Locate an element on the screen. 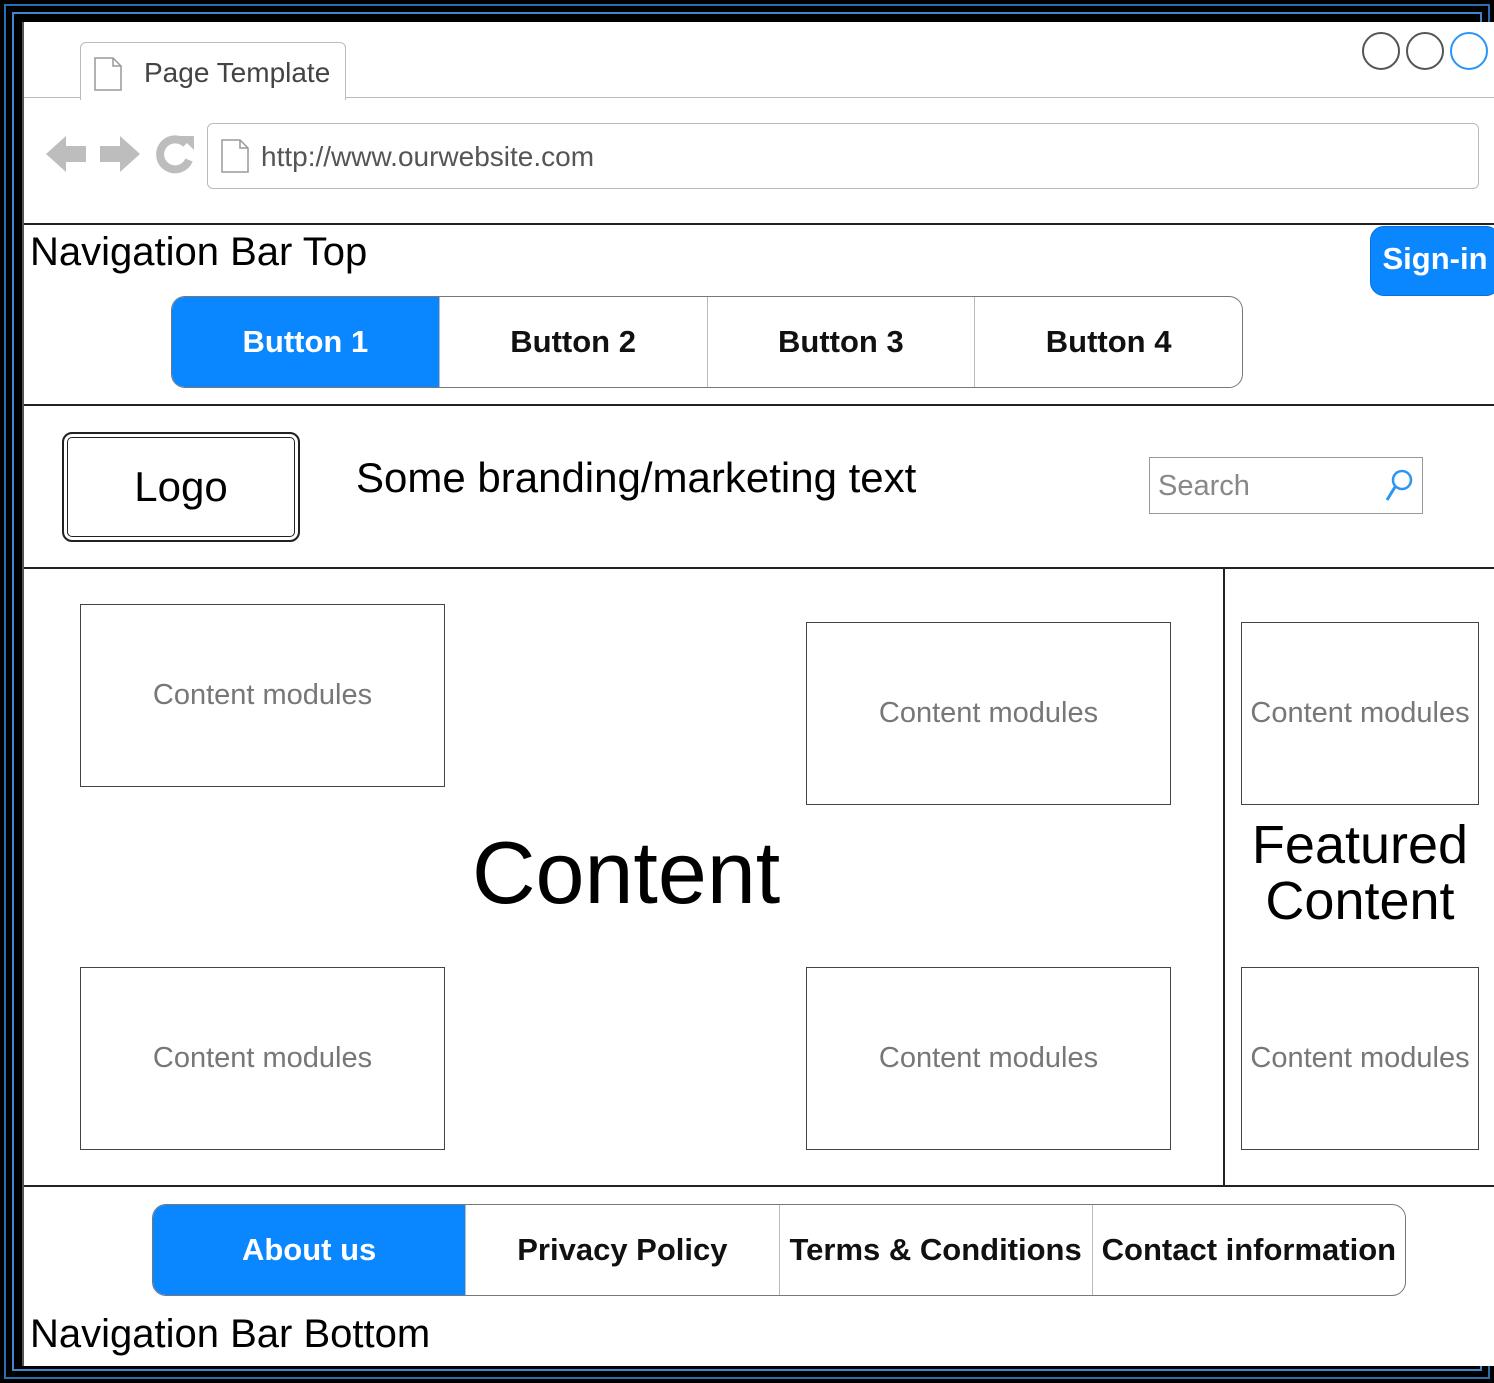 This screenshot has height=1383, width=1494. content-sidebar-divider is located at coordinates (1224, 877).